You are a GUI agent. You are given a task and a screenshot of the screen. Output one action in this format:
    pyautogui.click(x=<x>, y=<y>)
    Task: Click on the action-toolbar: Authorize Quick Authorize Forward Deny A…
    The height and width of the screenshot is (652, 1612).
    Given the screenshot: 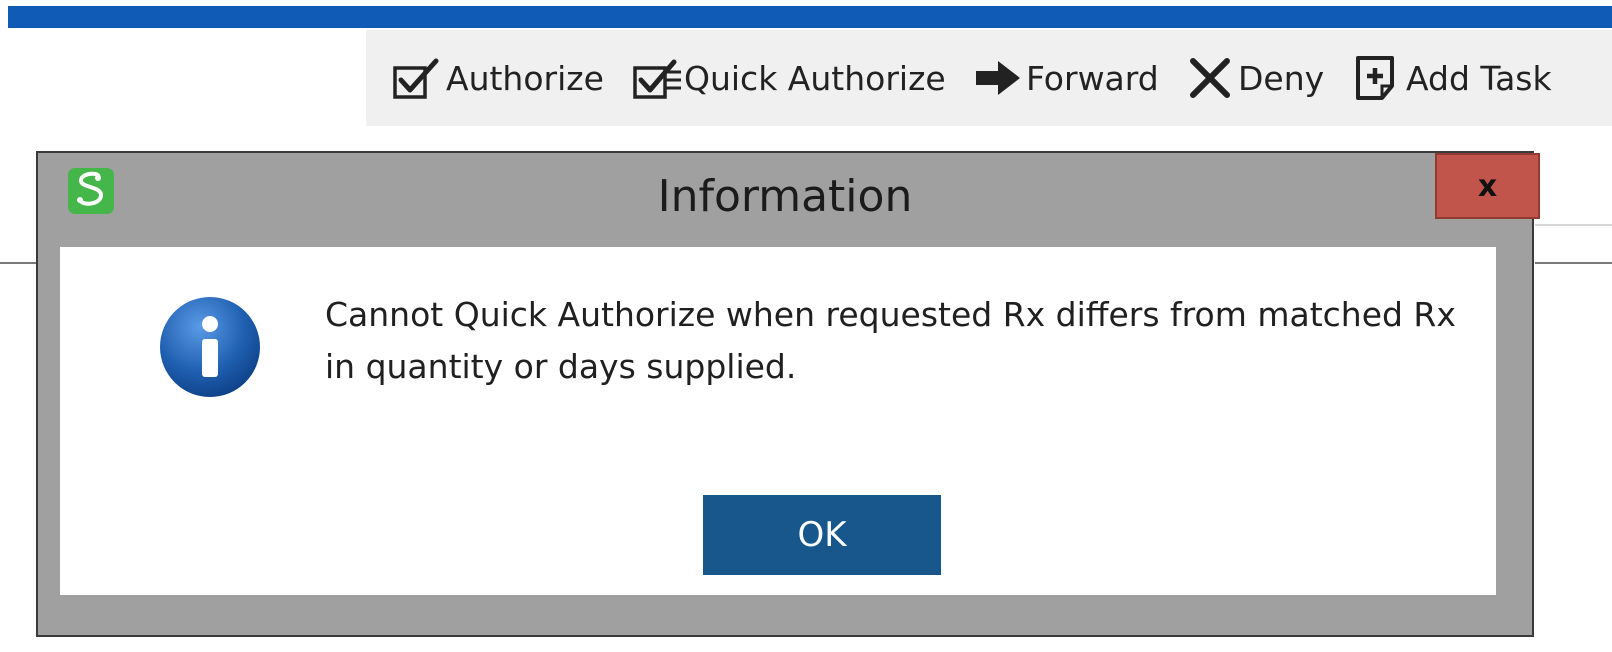 What is the action you would take?
    pyautogui.click(x=989, y=78)
    